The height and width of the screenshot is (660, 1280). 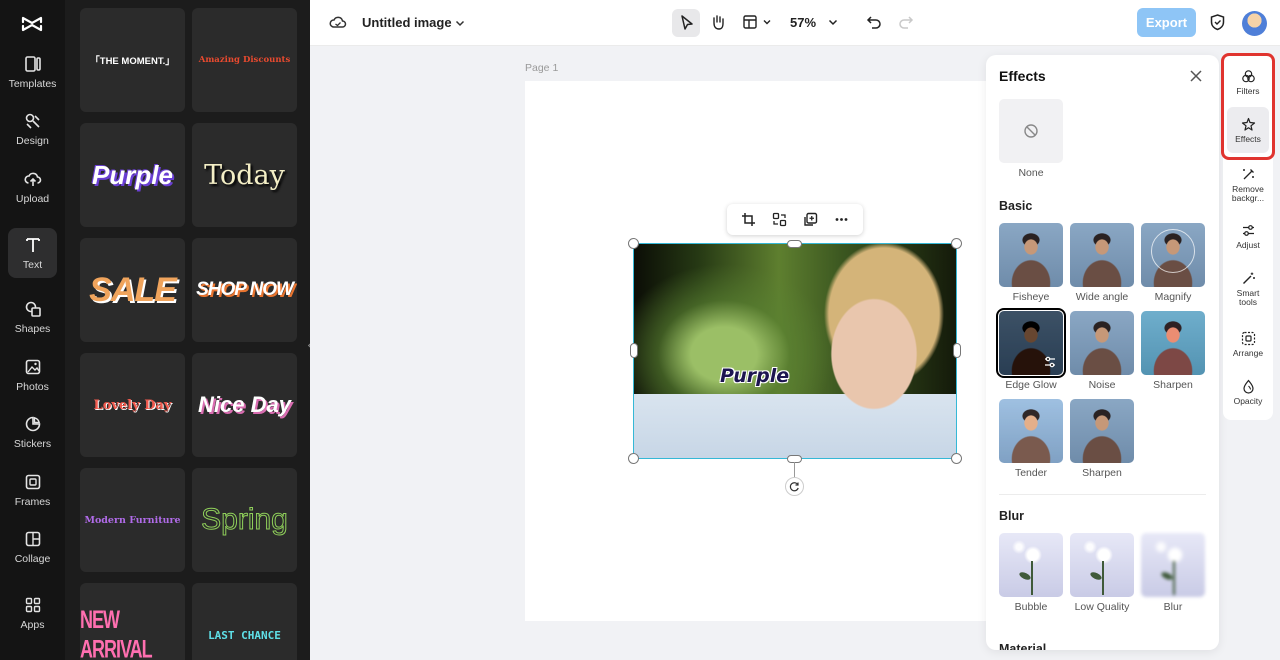 I want to click on rail-filters: Filters, so click(x=1248, y=82).